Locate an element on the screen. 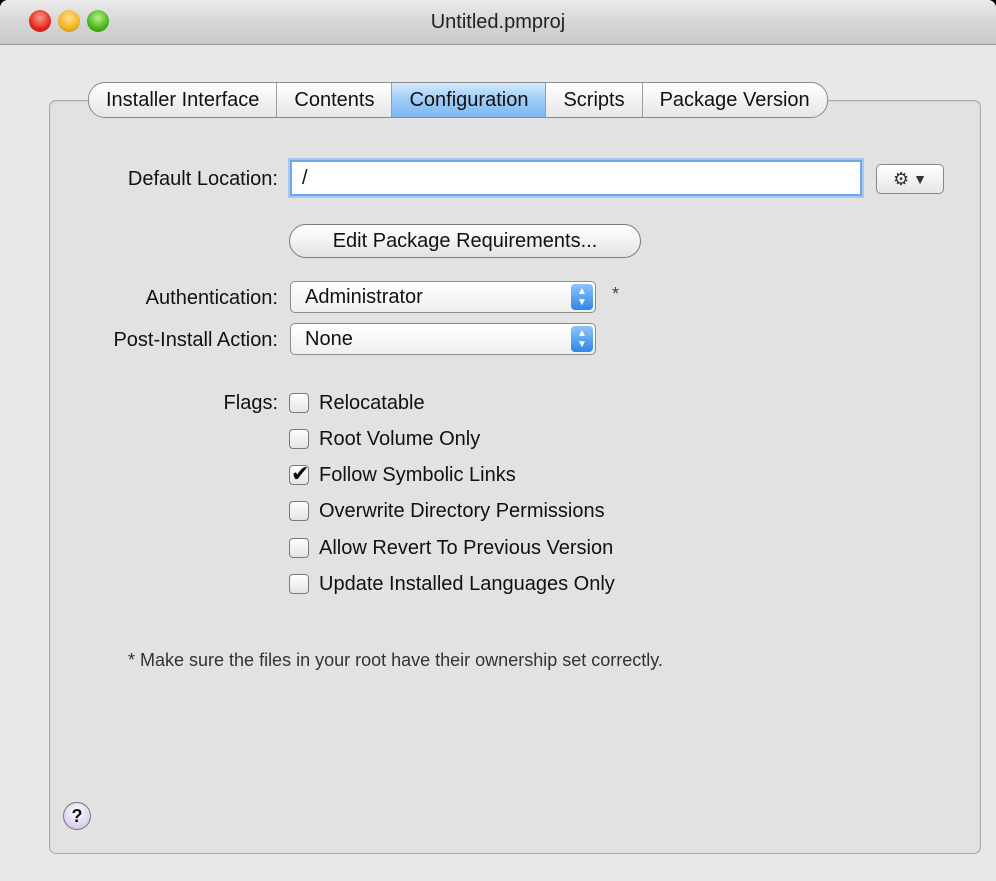 Image resolution: width=996 pixels, height=881 pixels. checkbox-label: Allow Revert To Previous Version is located at coordinates (466, 547).